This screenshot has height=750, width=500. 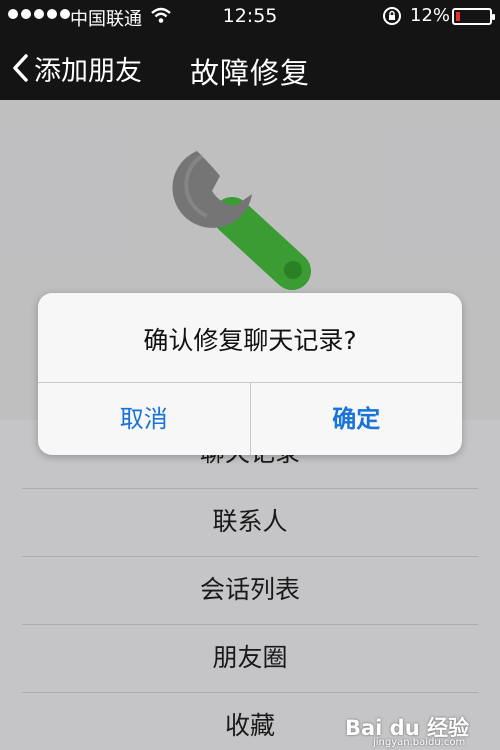 I want to click on watermark: Bai du 经验 jingyan.baidu.com, so click(x=420, y=730).